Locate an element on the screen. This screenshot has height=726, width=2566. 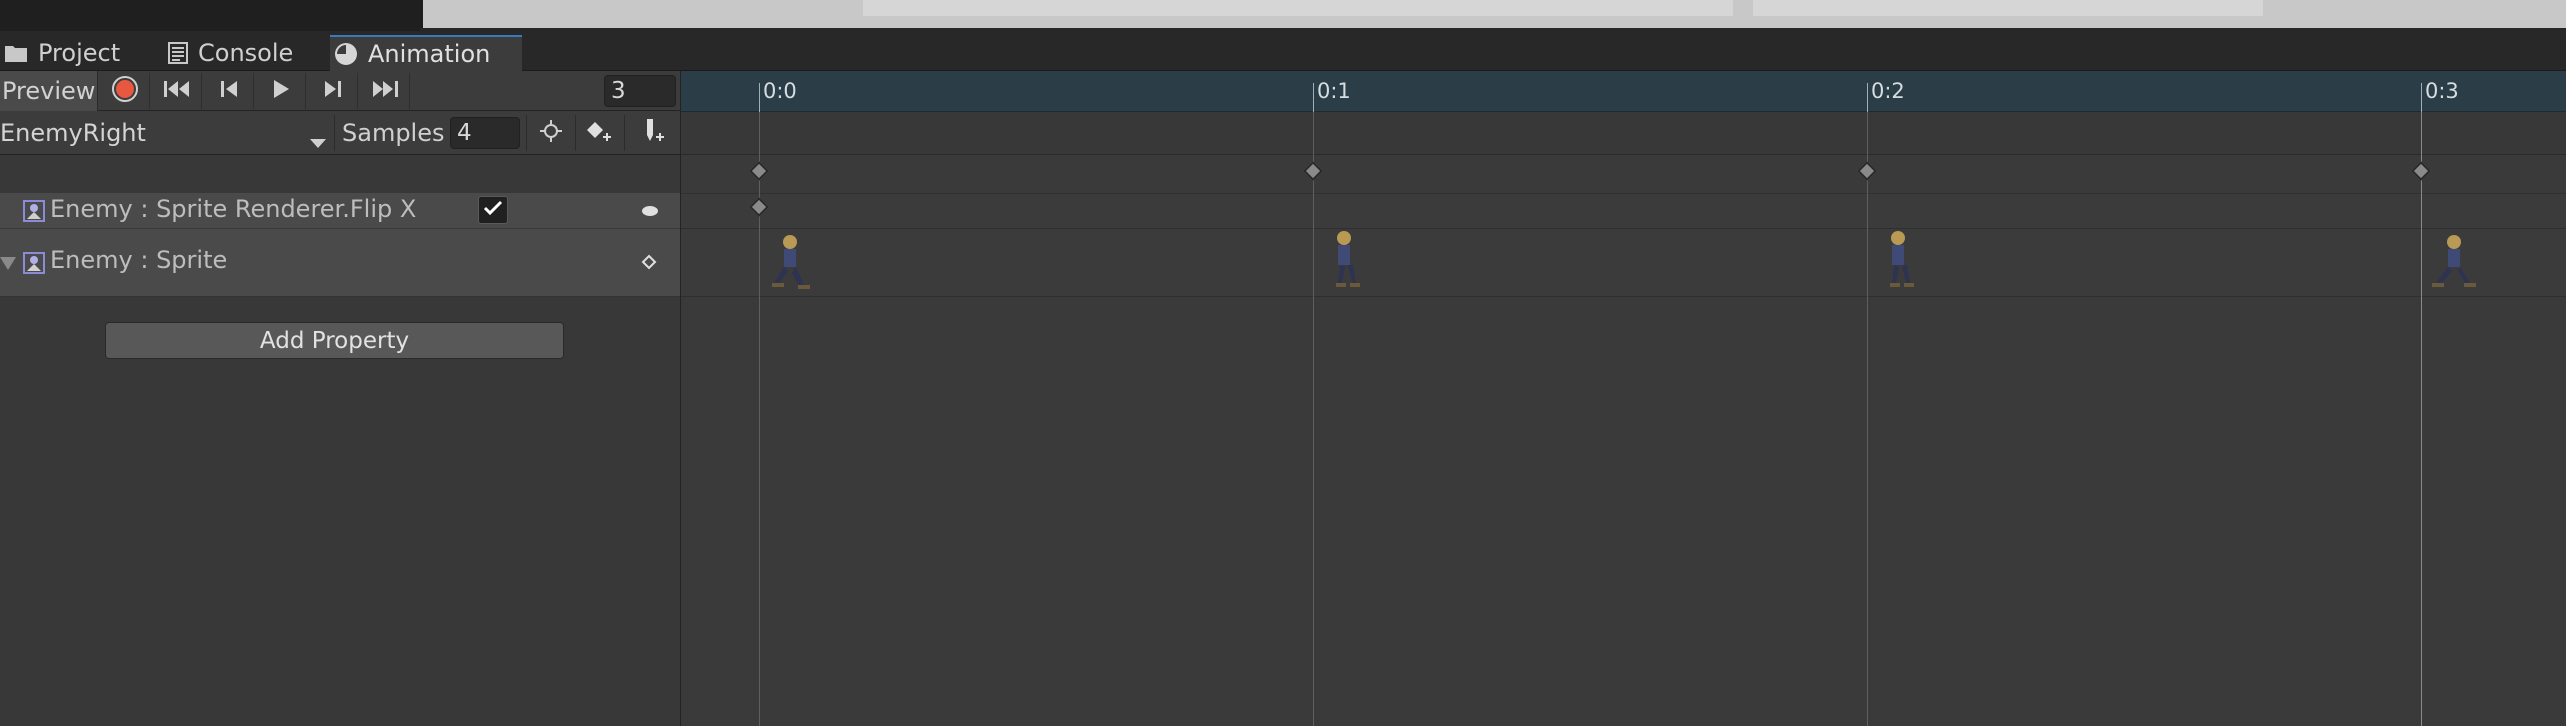
preview-label: Preview is located at coordinates (49, 91).